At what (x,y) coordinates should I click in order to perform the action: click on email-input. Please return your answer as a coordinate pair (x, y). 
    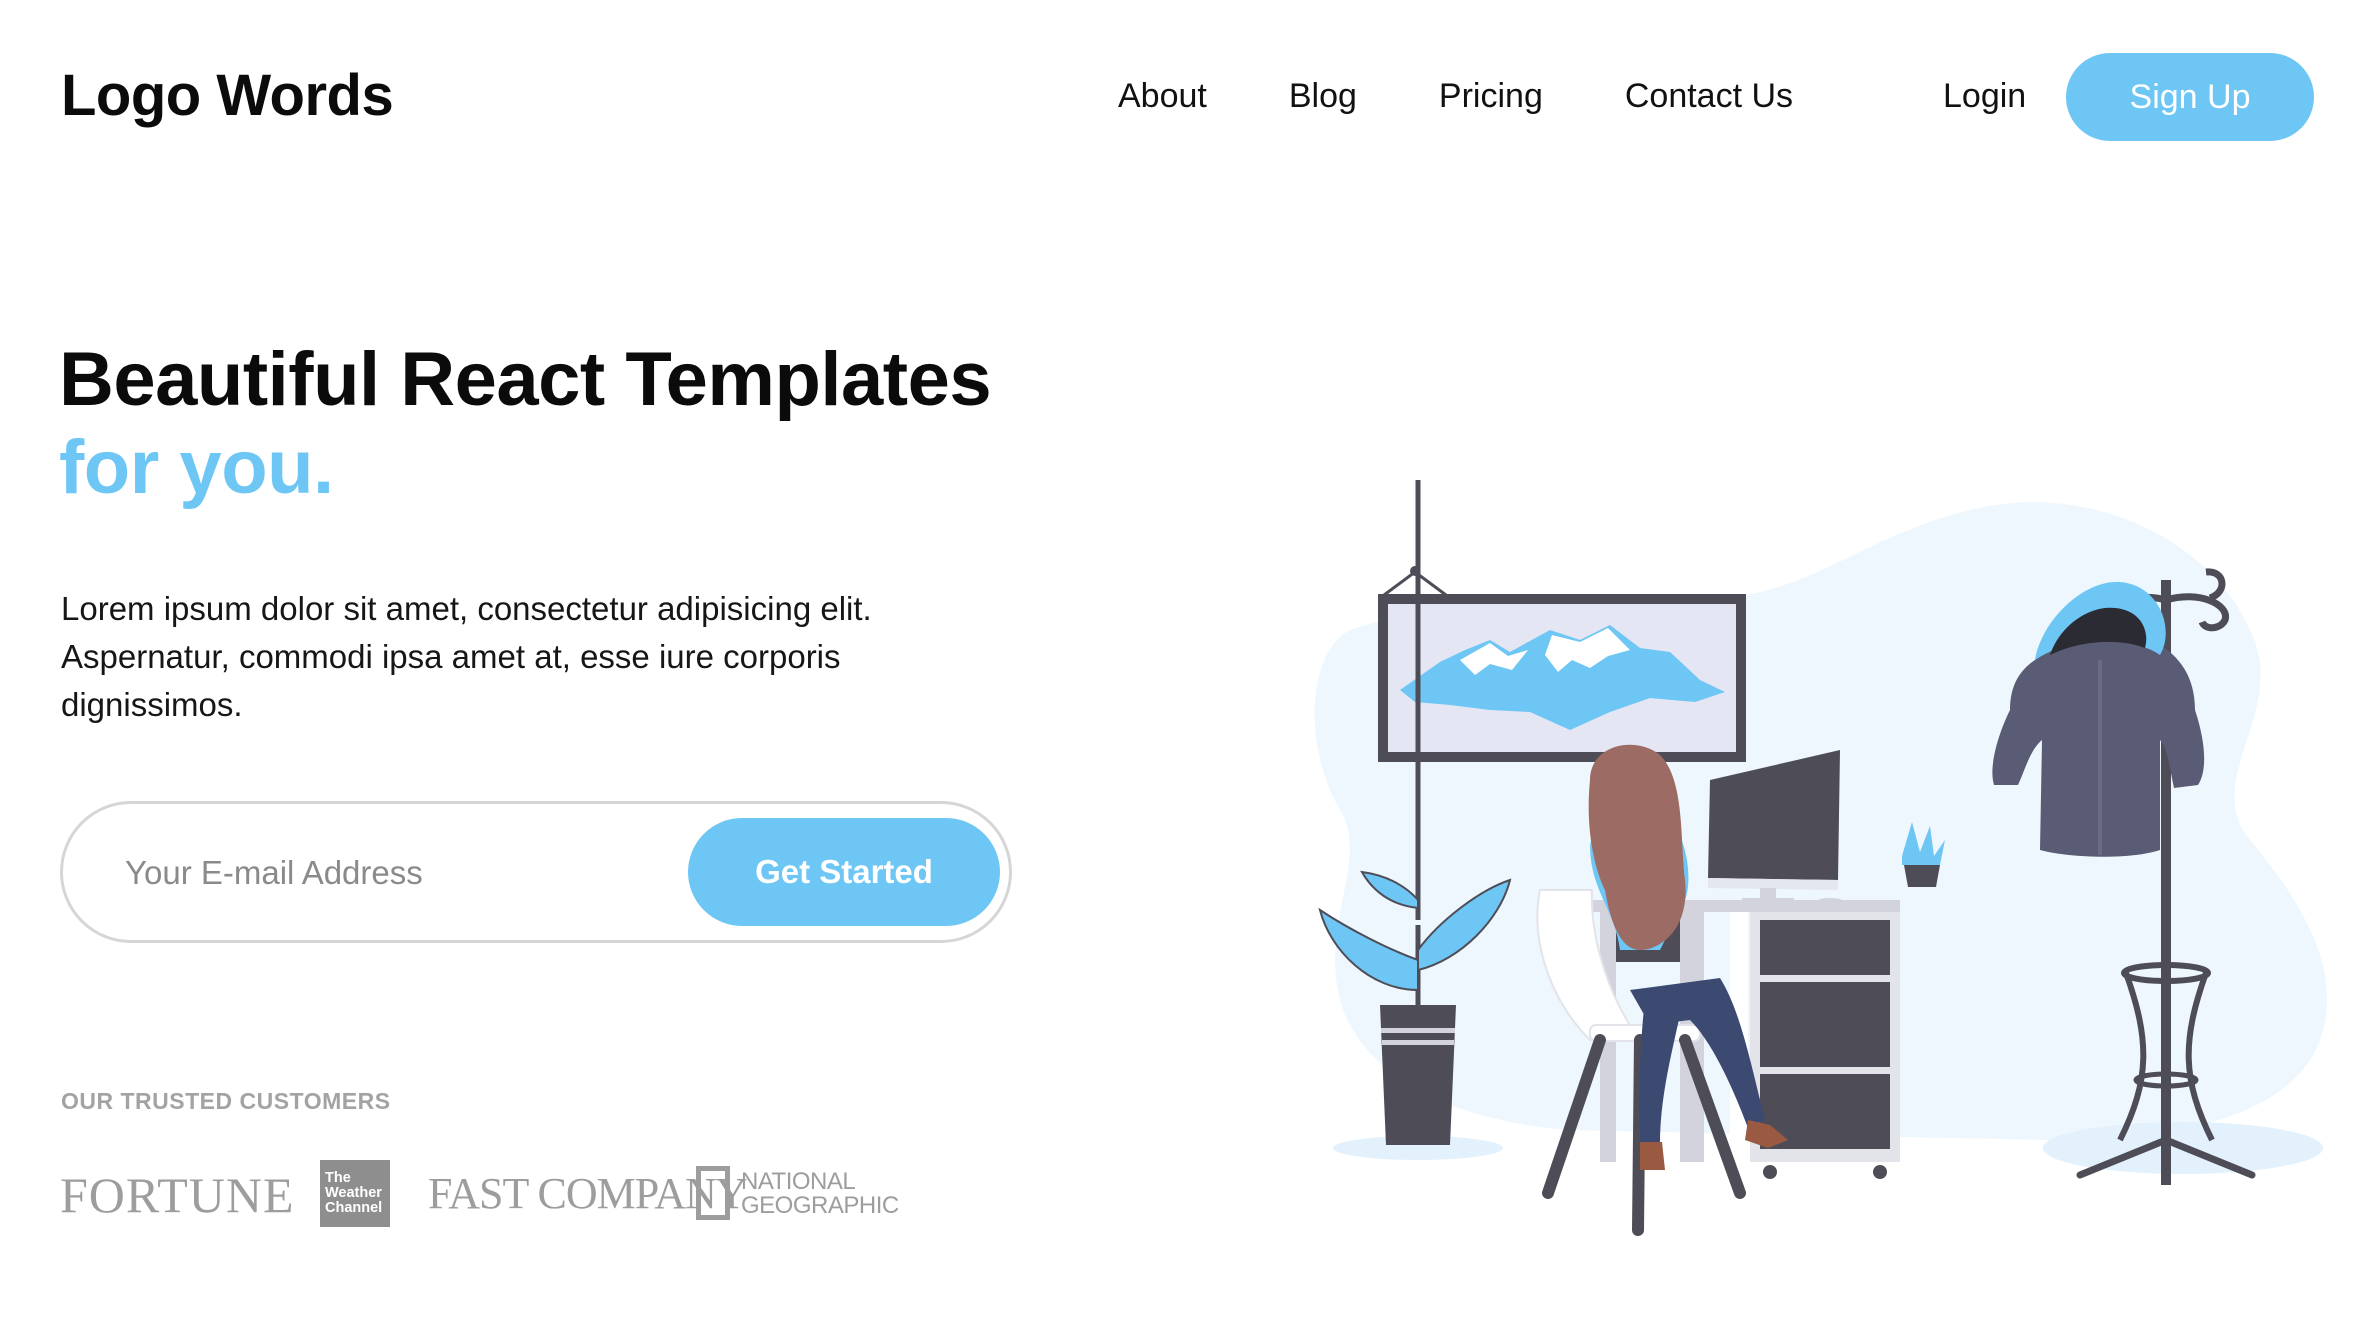
    Looking at the image, I should click on (405, 873).